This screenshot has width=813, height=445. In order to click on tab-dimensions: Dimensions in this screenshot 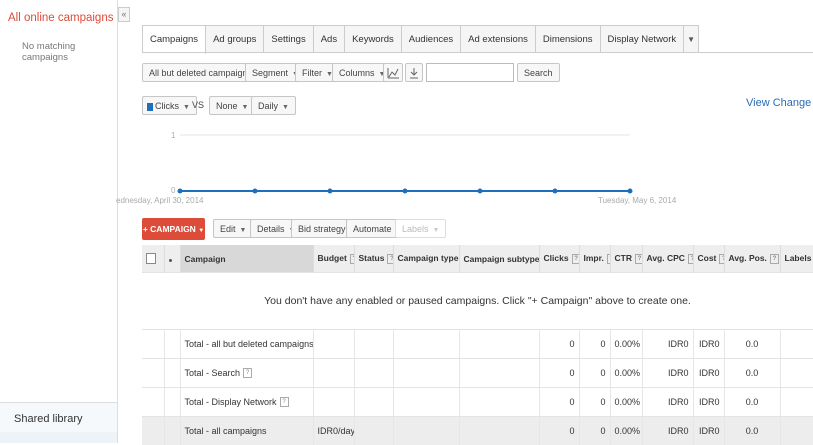, I will do `click(568, 39)`.